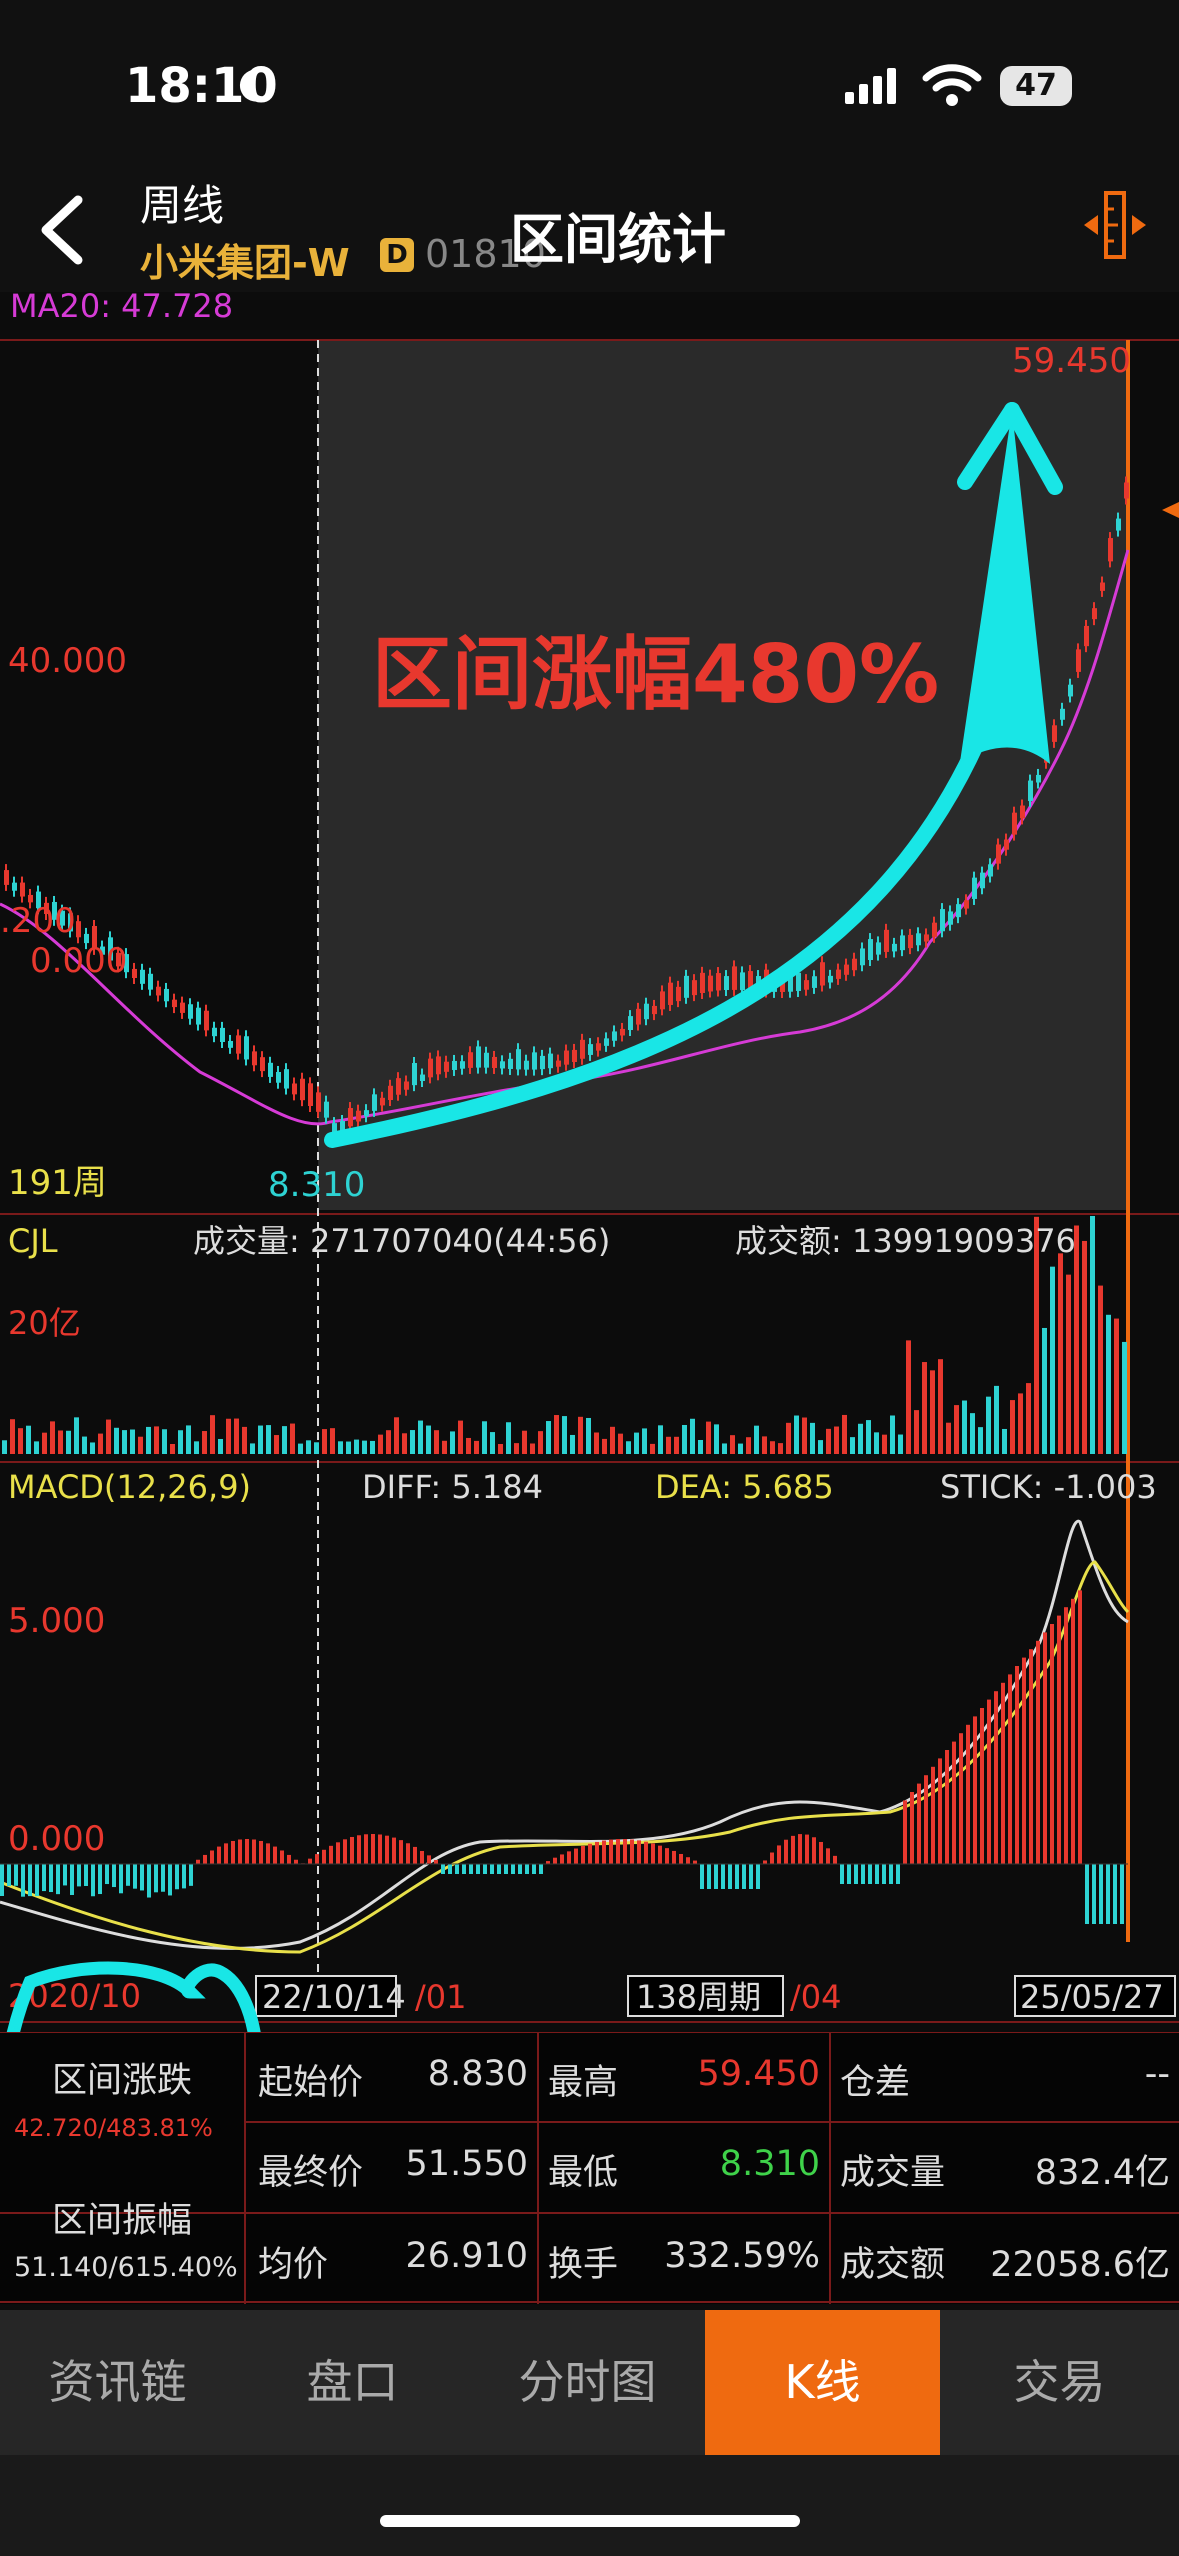 The image size is (1179, 2556). What do you see at coordinates (590, 2521) in the screenshot?
I see `home-indicator` at bounding box center [590, 2521].